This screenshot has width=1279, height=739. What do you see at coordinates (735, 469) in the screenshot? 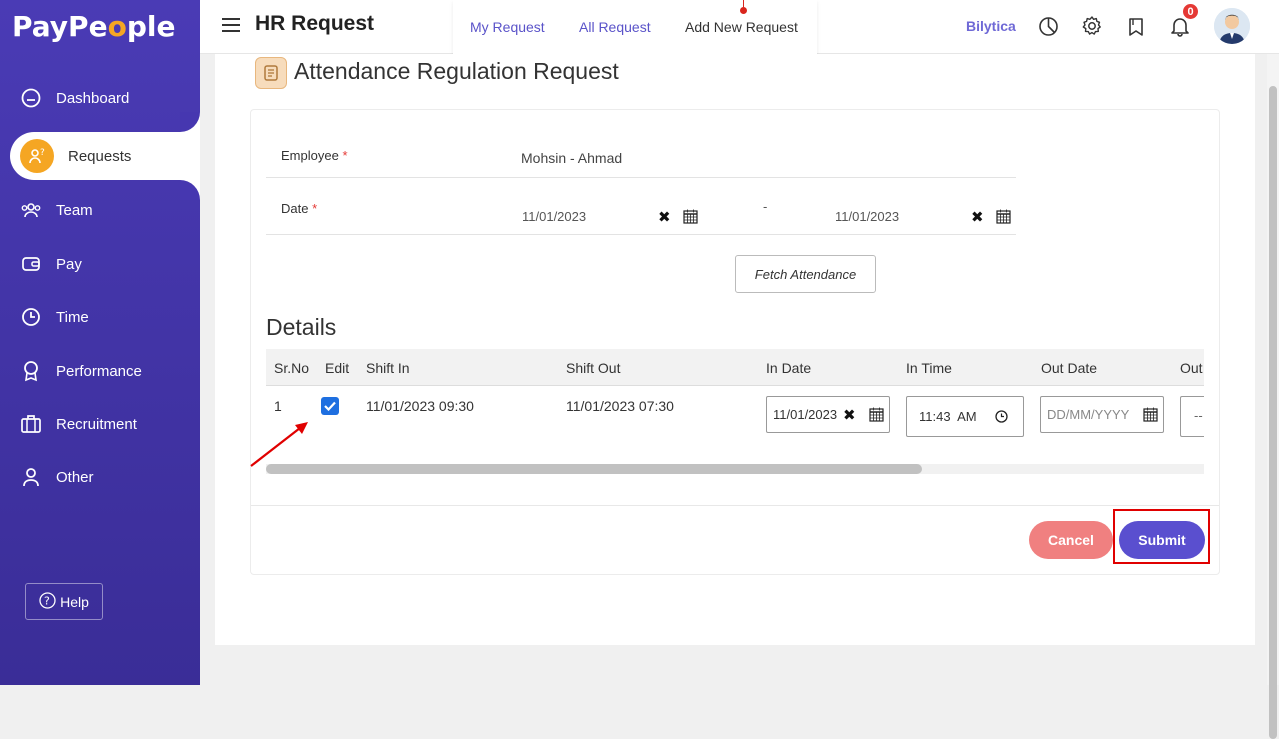
I see `table-horizontal-scrollbar` at bounding box center [735, 469].